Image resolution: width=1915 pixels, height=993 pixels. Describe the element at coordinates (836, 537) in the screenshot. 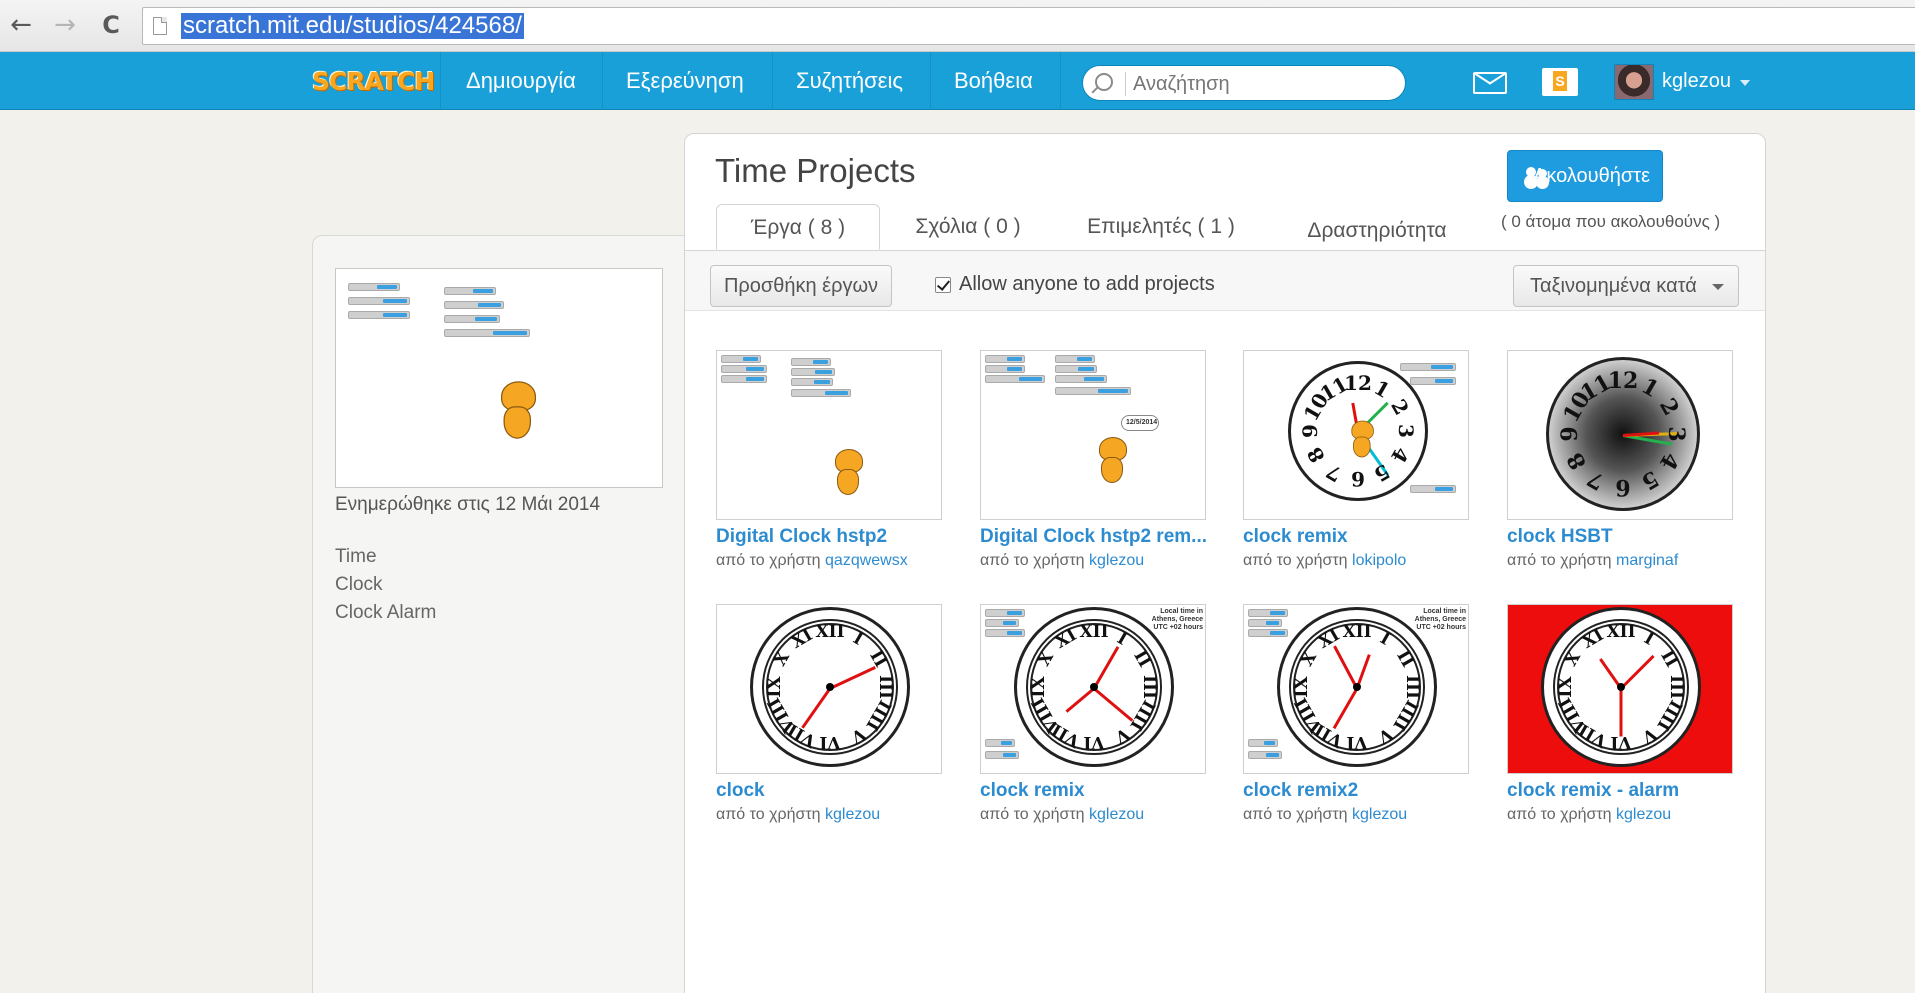

I see `project-title: Digital Clock hstp2` at that location.